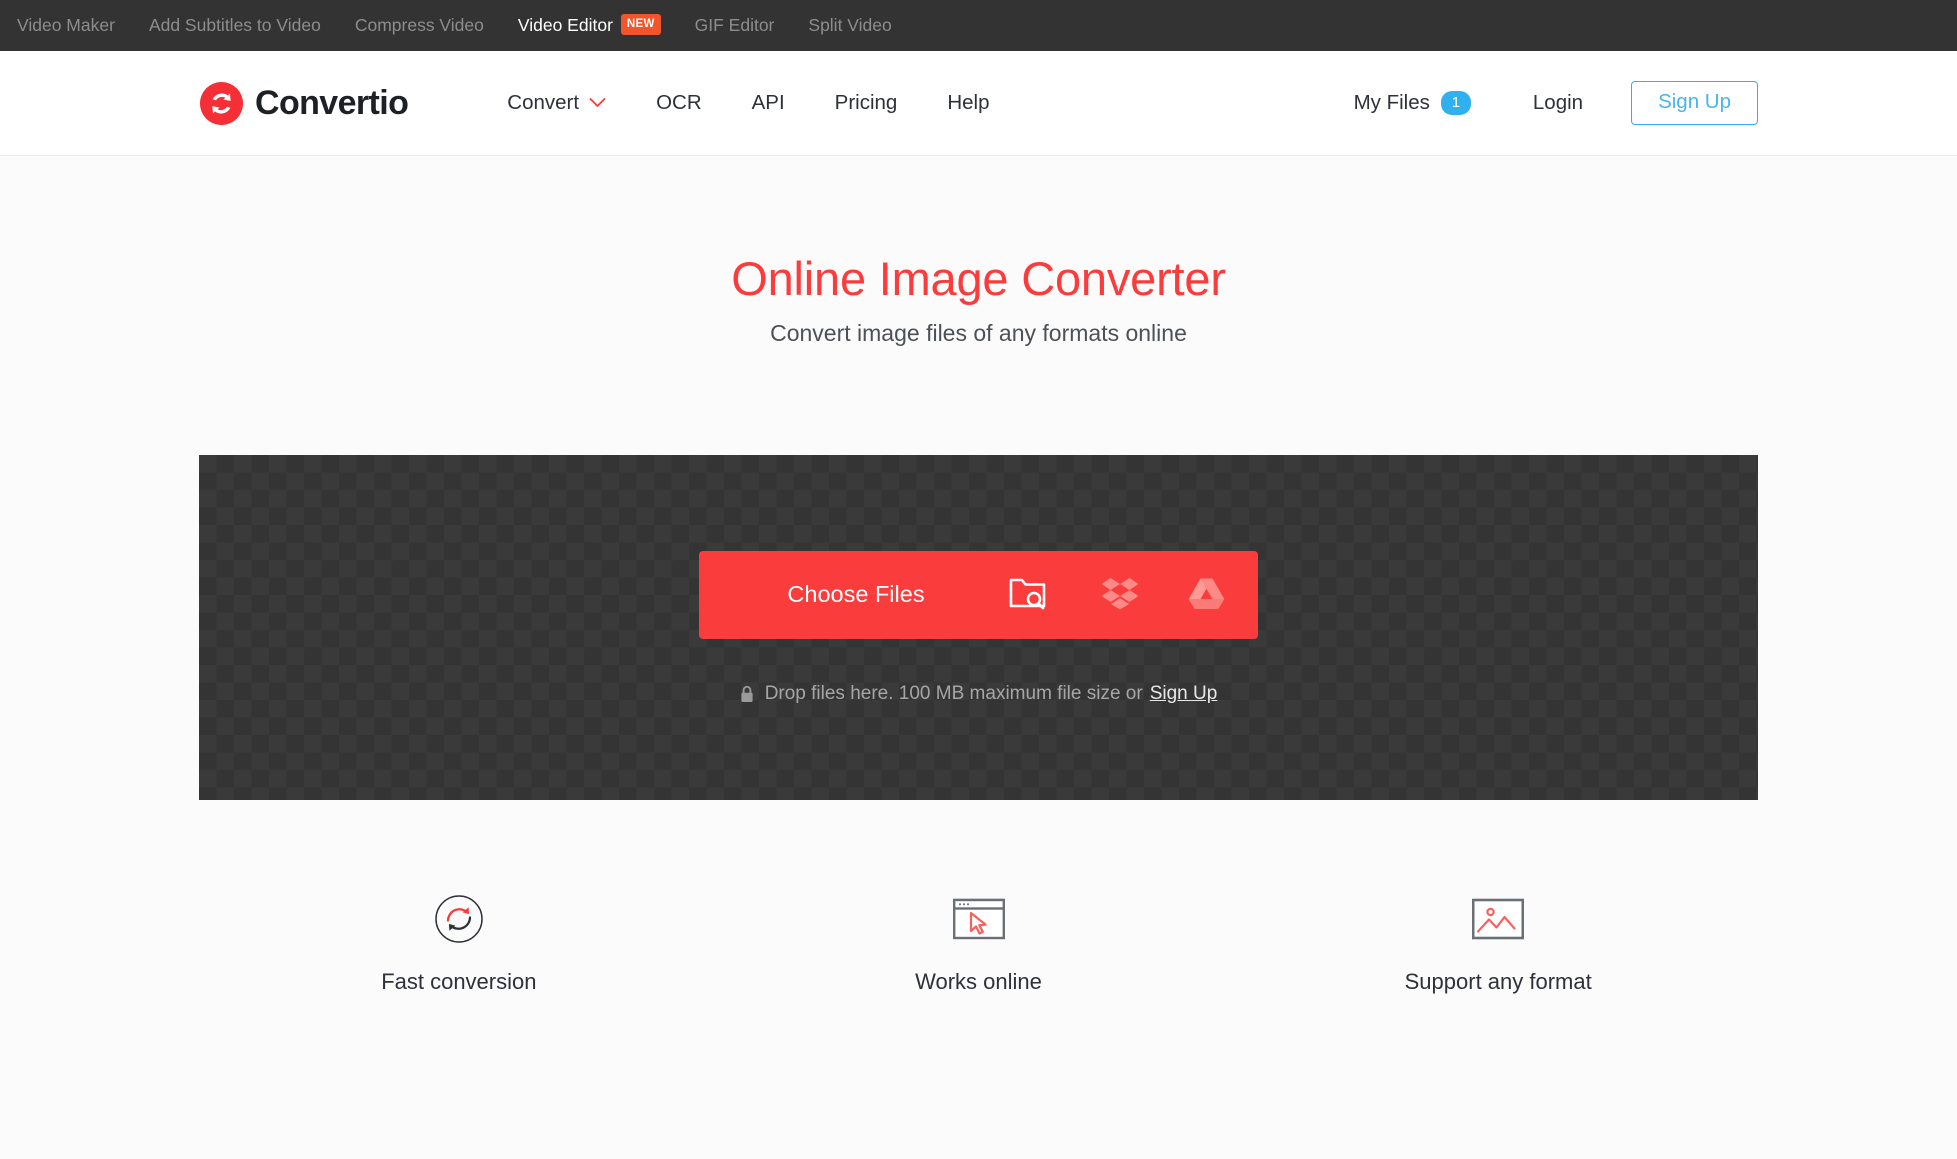  What do you see at coordinates (332, 102) in the screenshot?
I see `logo-text: Convertio` at bounding box center [332, 102].